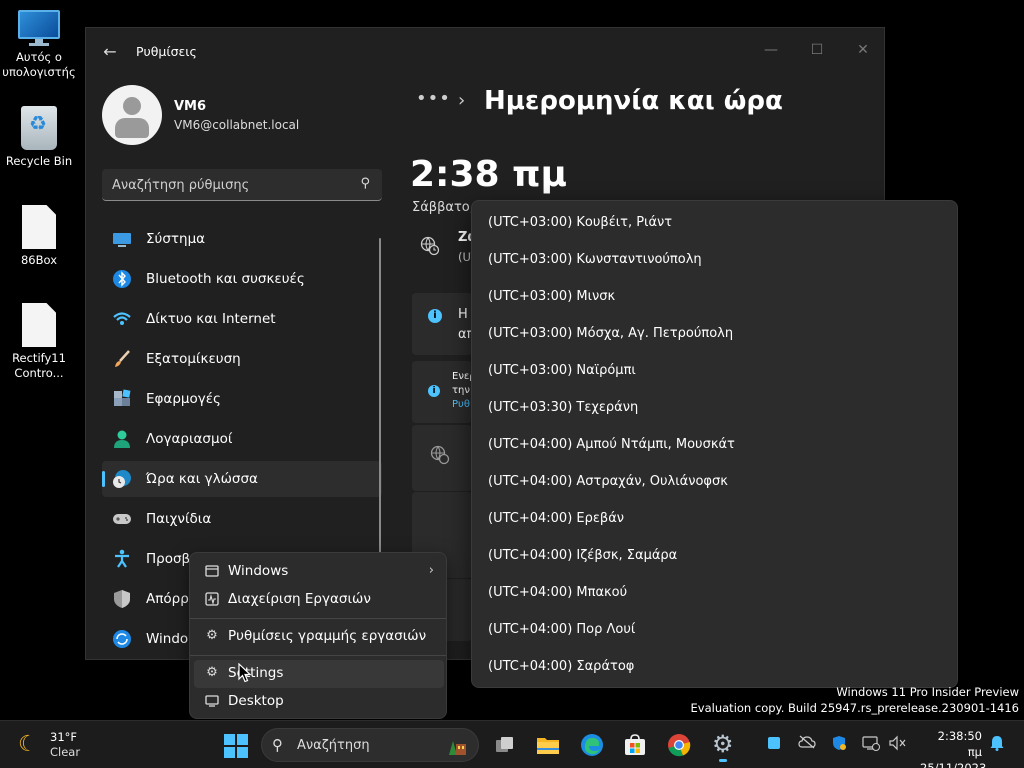  What do you see at coordinates (863, 50) in the screenshot?
I see `close-button: ✕` at bounding box center [863, 50].